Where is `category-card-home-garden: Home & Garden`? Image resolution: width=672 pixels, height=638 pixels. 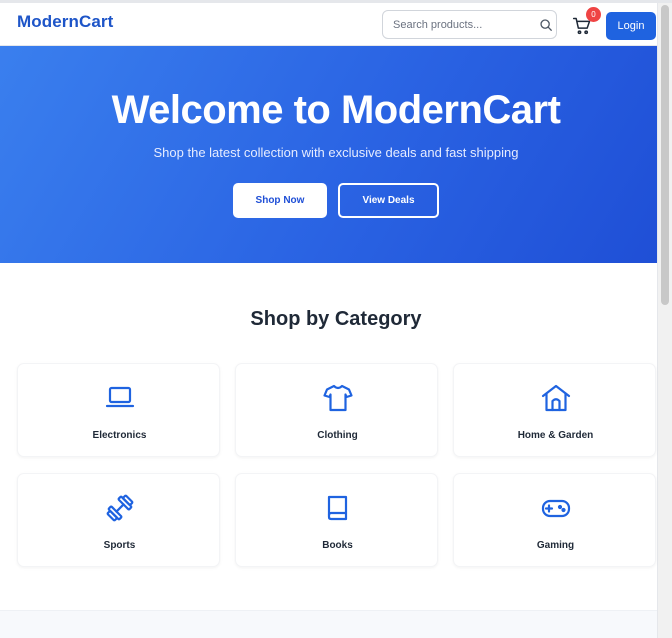 category-card-home-garden: Home & Garden is located at coordinates (554, 410).